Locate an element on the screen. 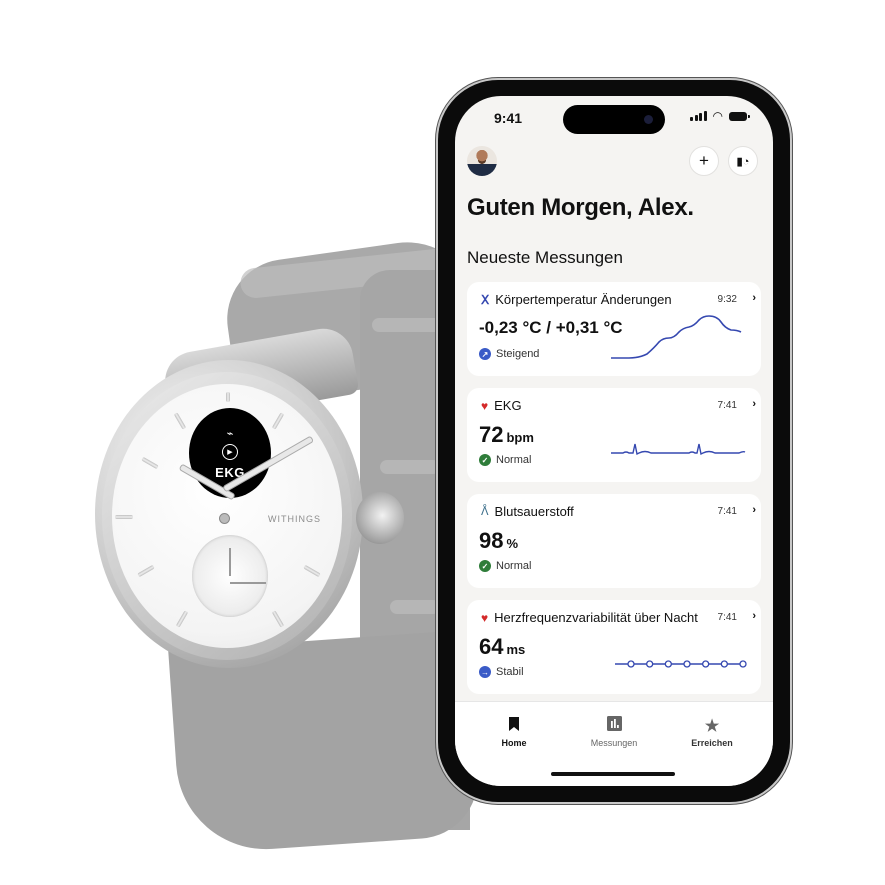 This screenshot has height=885, width=885. tab-bar: Home Messungen ★ Erreichen is located at coordinates (614, 743).